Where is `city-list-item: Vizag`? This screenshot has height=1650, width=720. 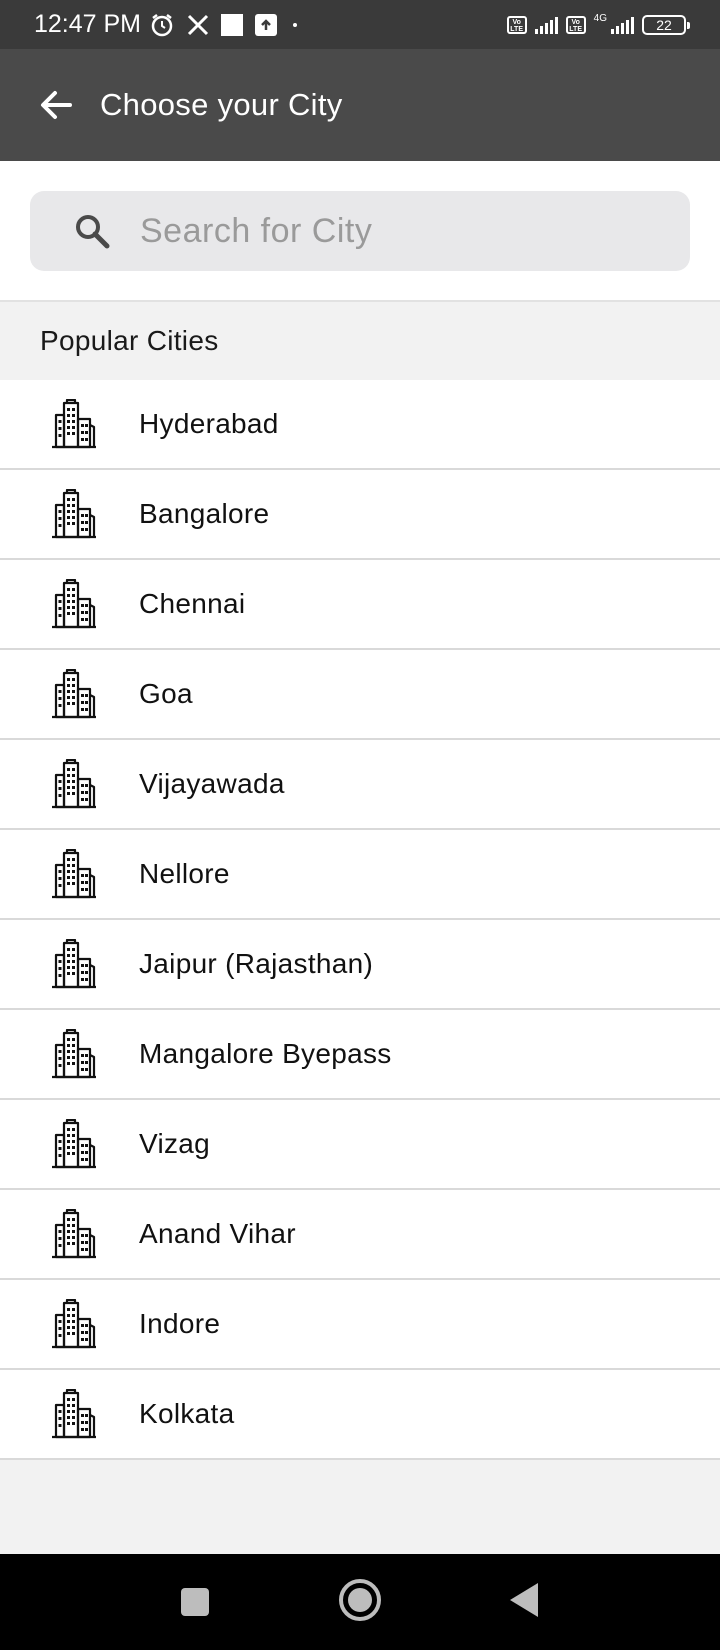
city-list-item: Vizag is located at coordinates (360, 1145).